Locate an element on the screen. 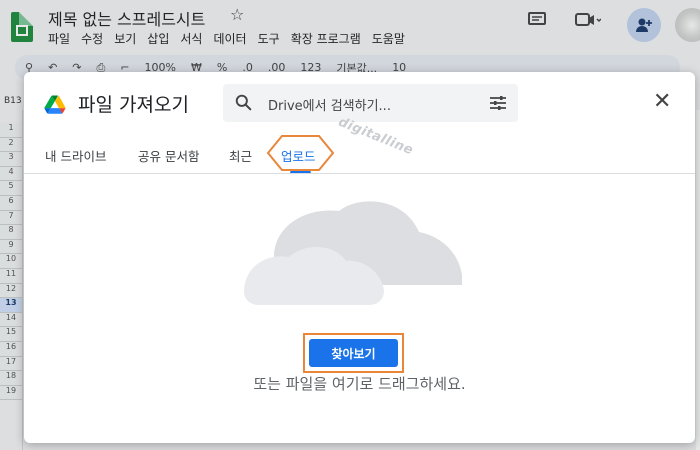  filter-sliders-icon is located at coordinates (498, 103).